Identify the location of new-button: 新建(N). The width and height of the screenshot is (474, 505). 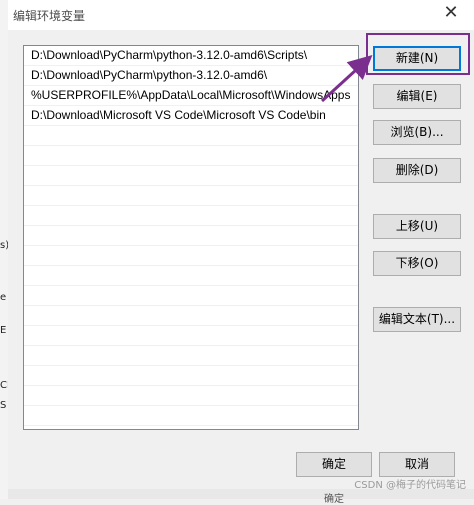
(417, 58).